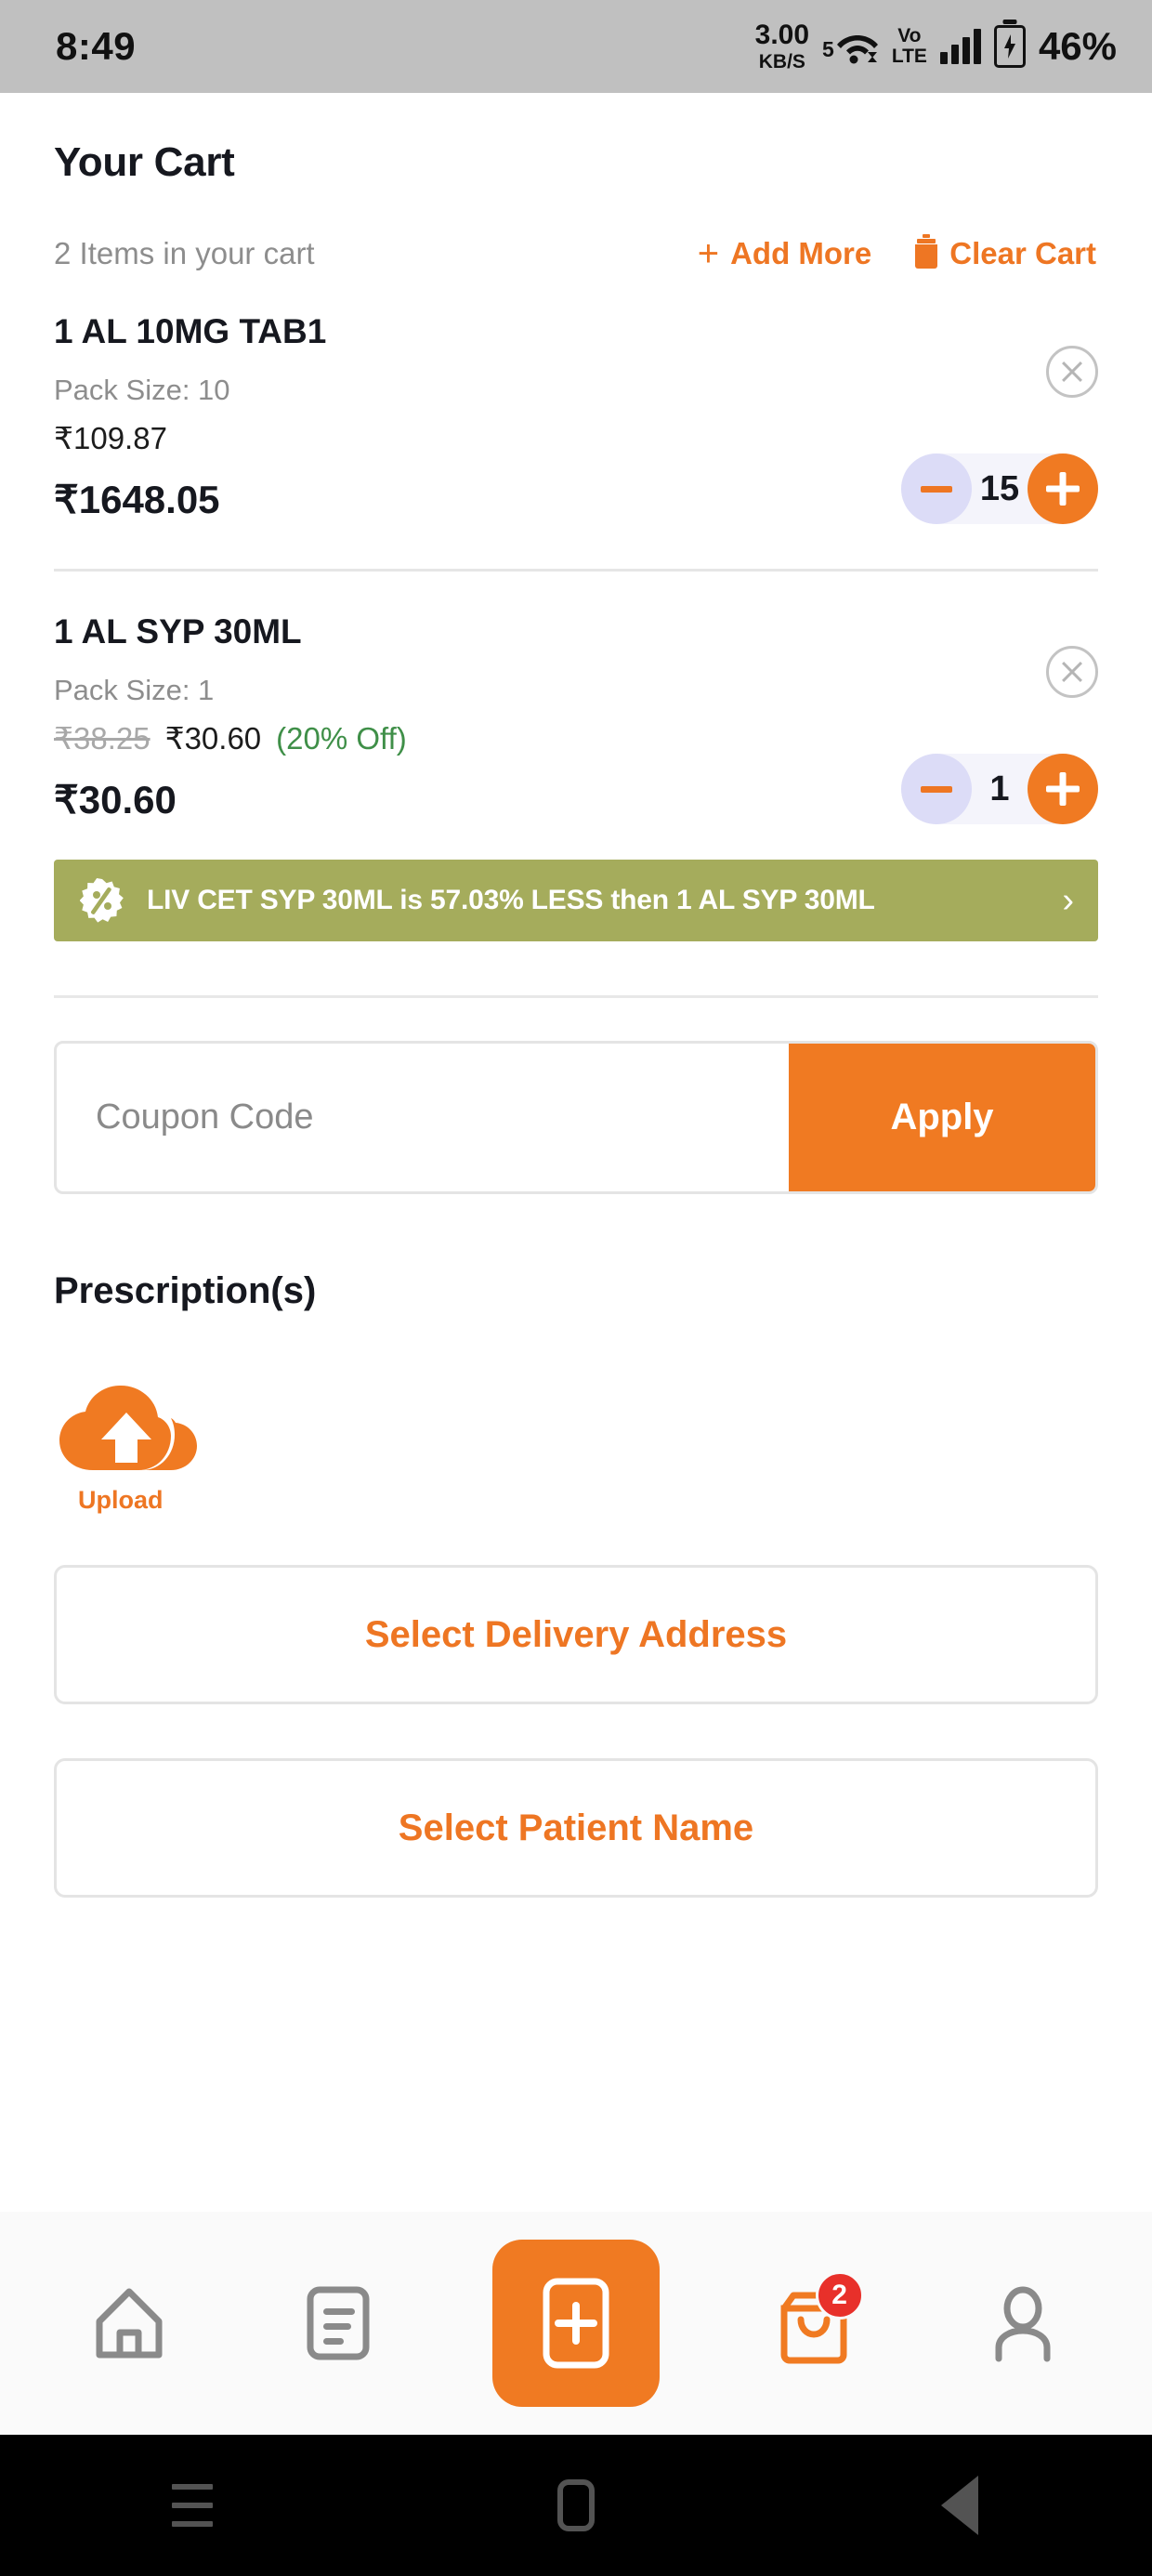  Describe the element at coordinates (341, 738) in the screenshot. I see `cart-item-discount: (20% Off)` at that location.